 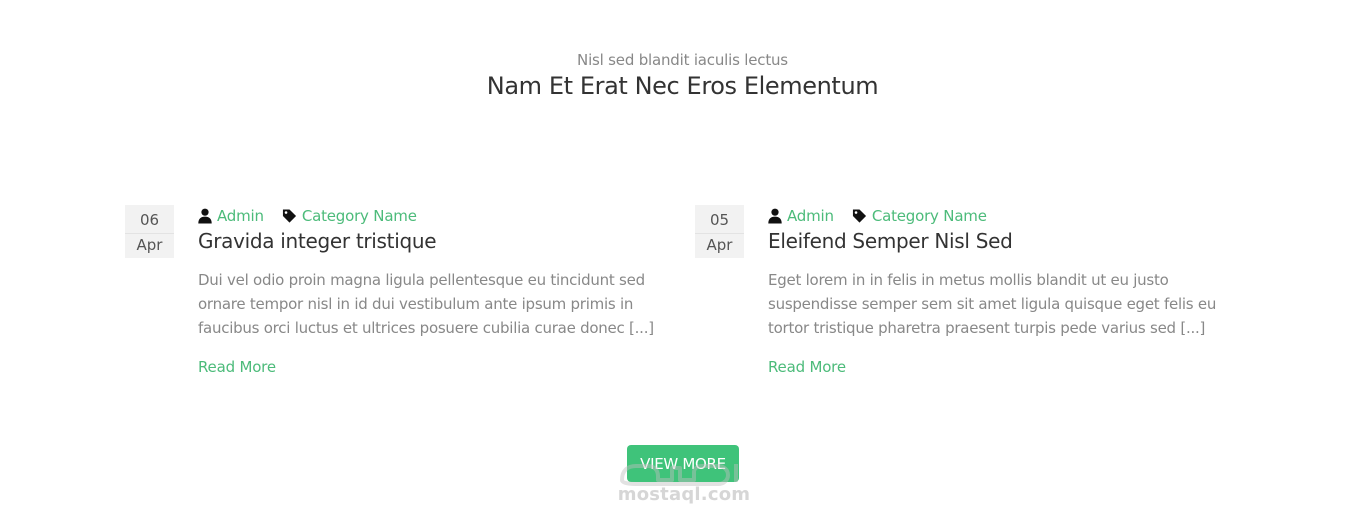 I want to click on post-title: Eleifend Semper Nisl Sed, so click(x=998, y=241).